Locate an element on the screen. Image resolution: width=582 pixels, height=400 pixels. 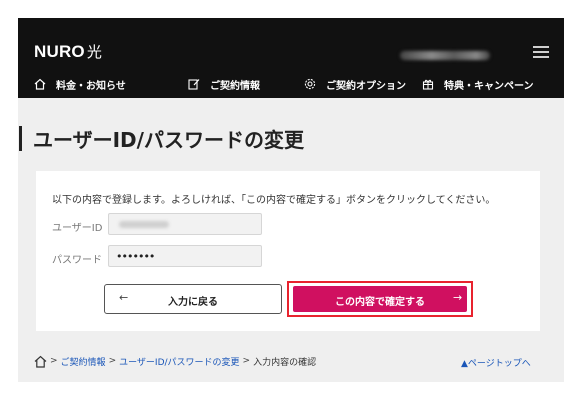
back-button-label: 入力に戻る is located at coordinates (193, 302).